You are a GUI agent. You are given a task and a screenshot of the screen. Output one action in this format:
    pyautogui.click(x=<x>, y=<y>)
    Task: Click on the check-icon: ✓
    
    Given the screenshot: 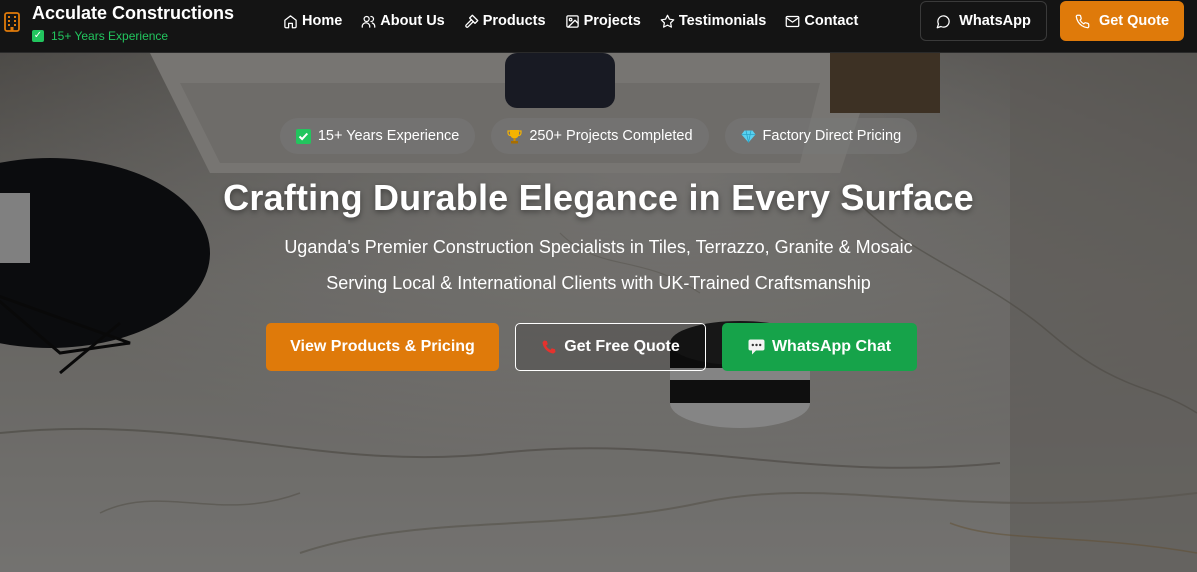 What is the action you would take?
    pyautogui.click(x=38, y=36)
    